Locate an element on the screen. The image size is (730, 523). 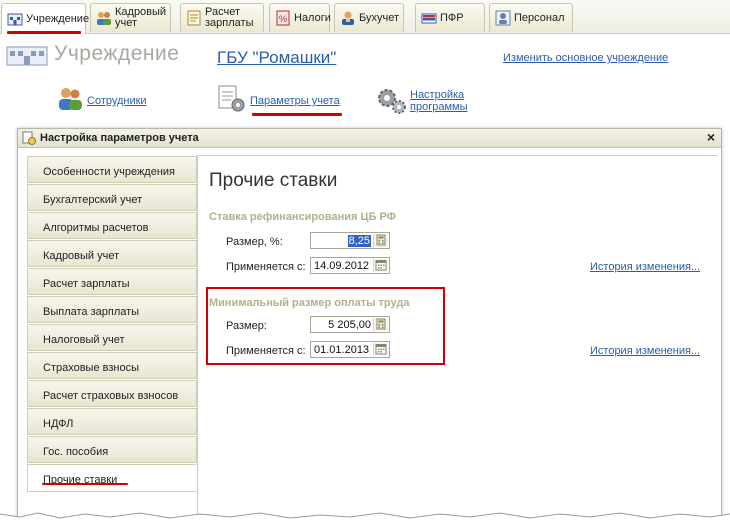
sidebar-item-insurance-calc: Расчет страховых взносов is located at coordinates (112, 393).